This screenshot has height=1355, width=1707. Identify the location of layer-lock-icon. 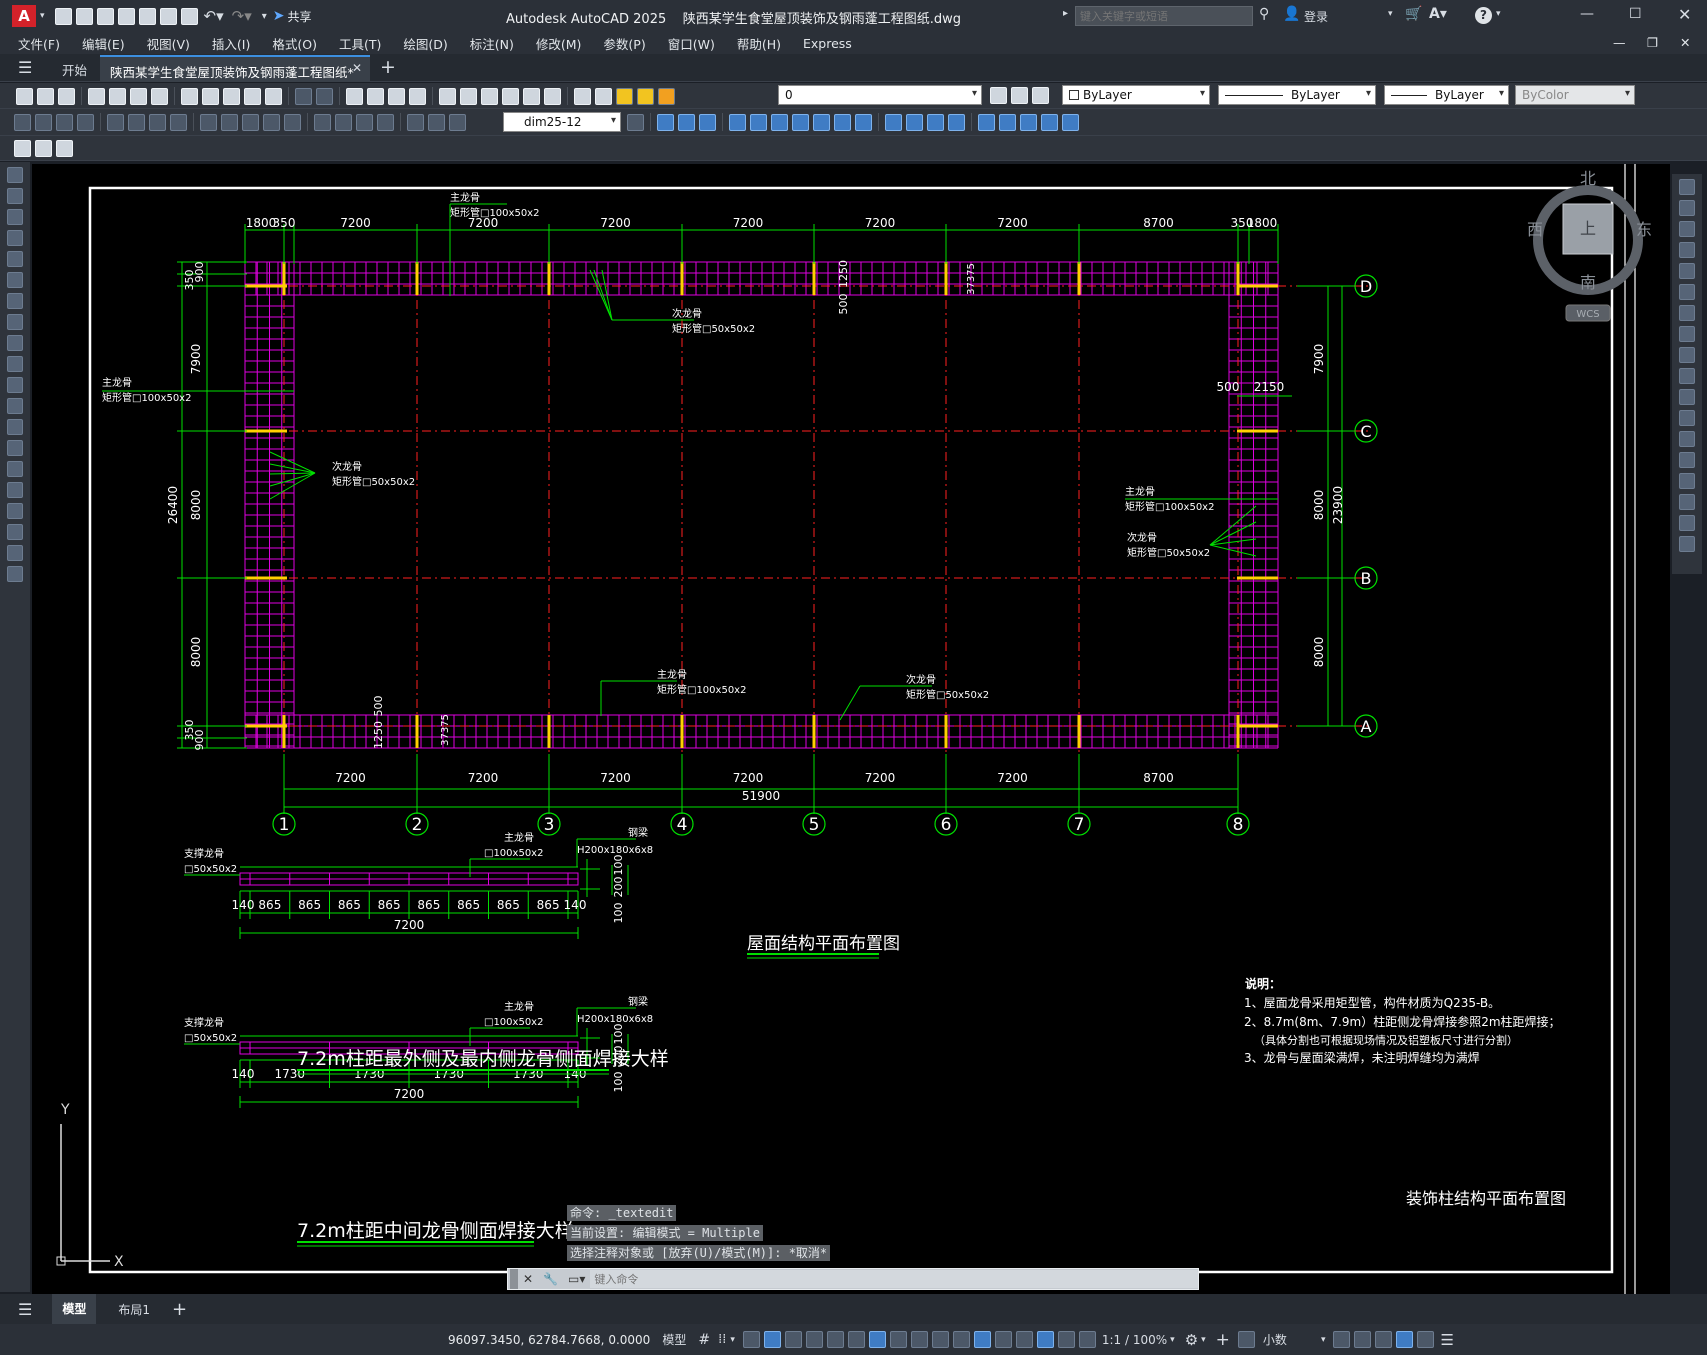
(666, 96).